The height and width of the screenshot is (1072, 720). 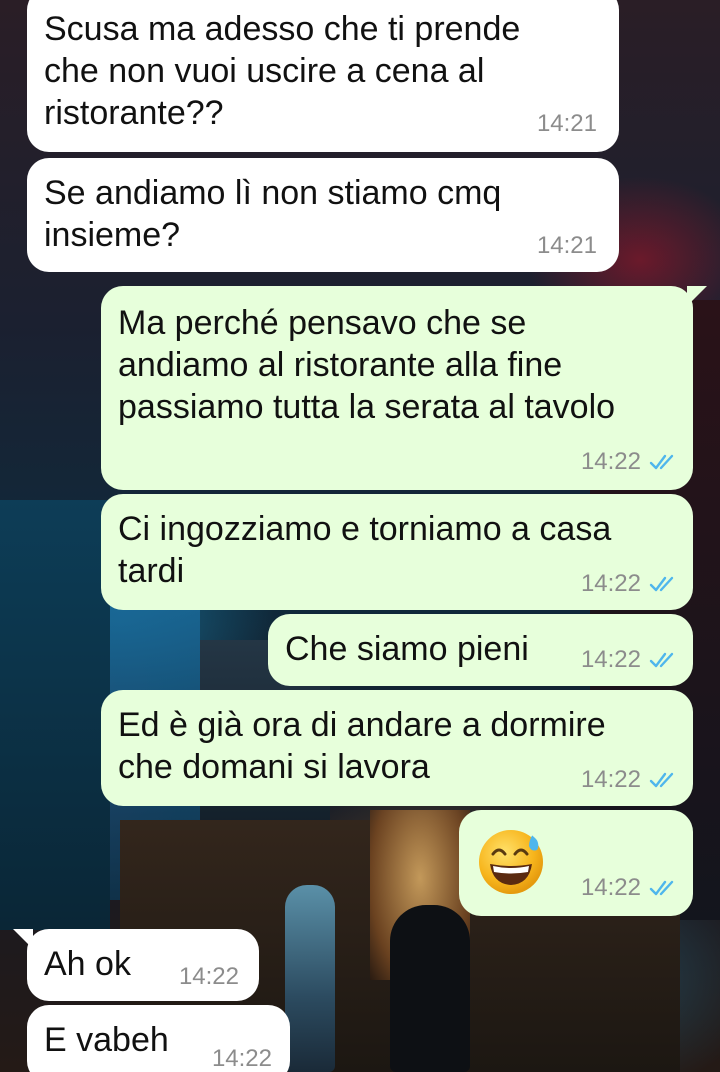 I want to click on message-bubble-incoming: Ah ok 14:22, so click(x=136, y=965).